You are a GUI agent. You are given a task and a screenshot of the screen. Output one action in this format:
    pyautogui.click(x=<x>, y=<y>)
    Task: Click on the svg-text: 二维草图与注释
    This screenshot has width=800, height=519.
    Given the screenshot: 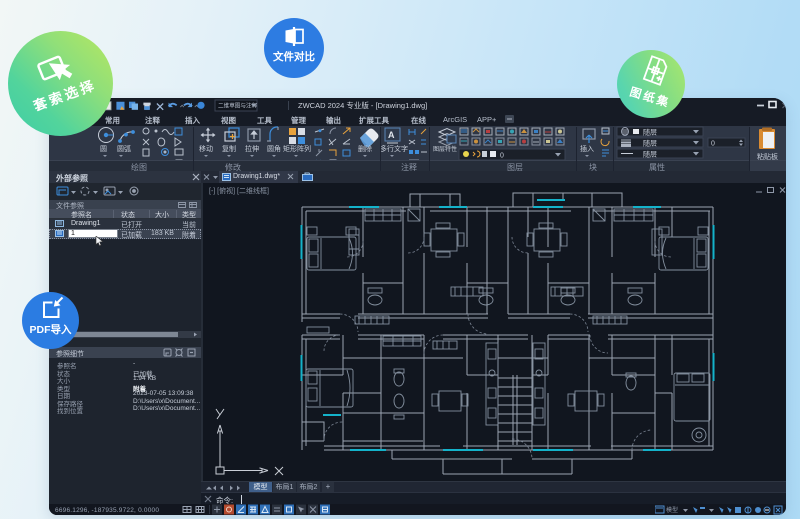 What is the action you would take?
    pyautogui.click(x=238, y=106)
    